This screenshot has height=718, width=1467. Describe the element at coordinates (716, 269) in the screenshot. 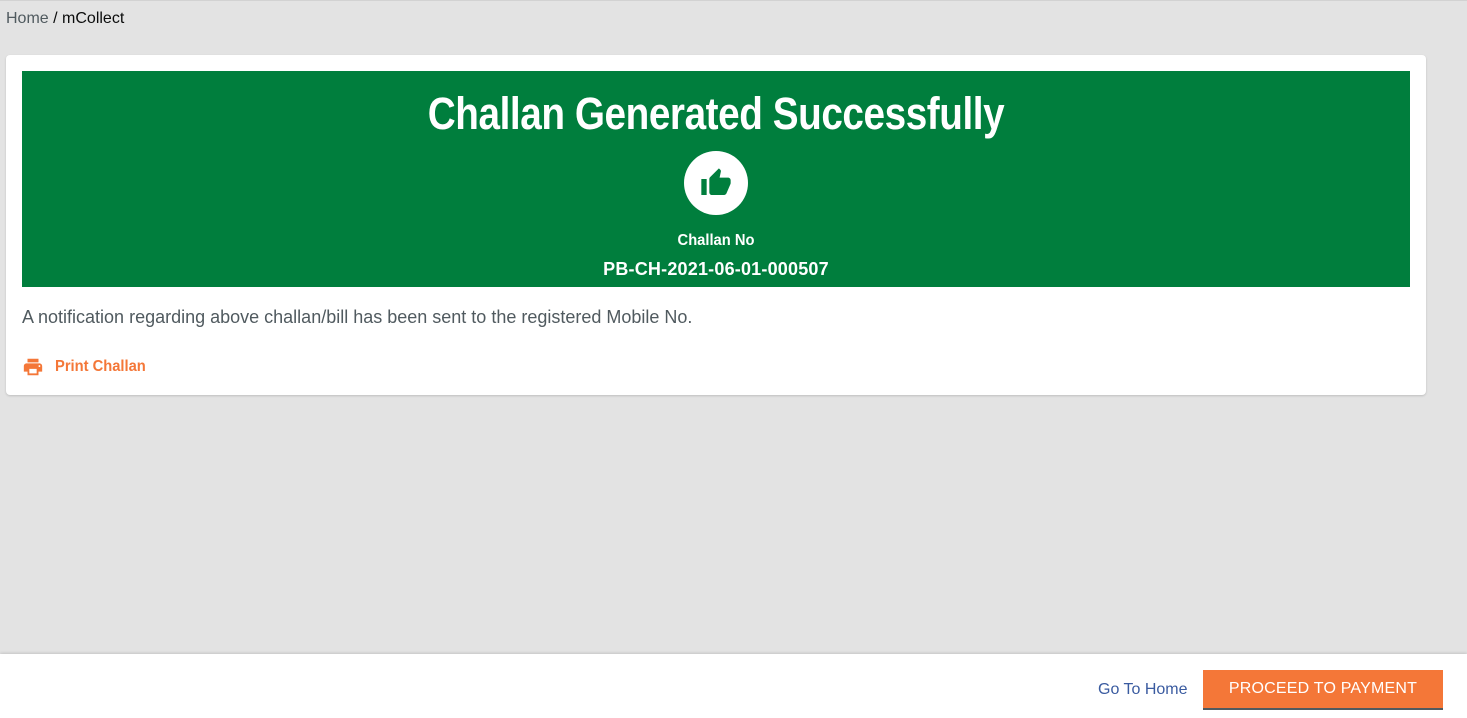

I see `challan-number-value: PB-CH-2021-06-01-000507` at that location.